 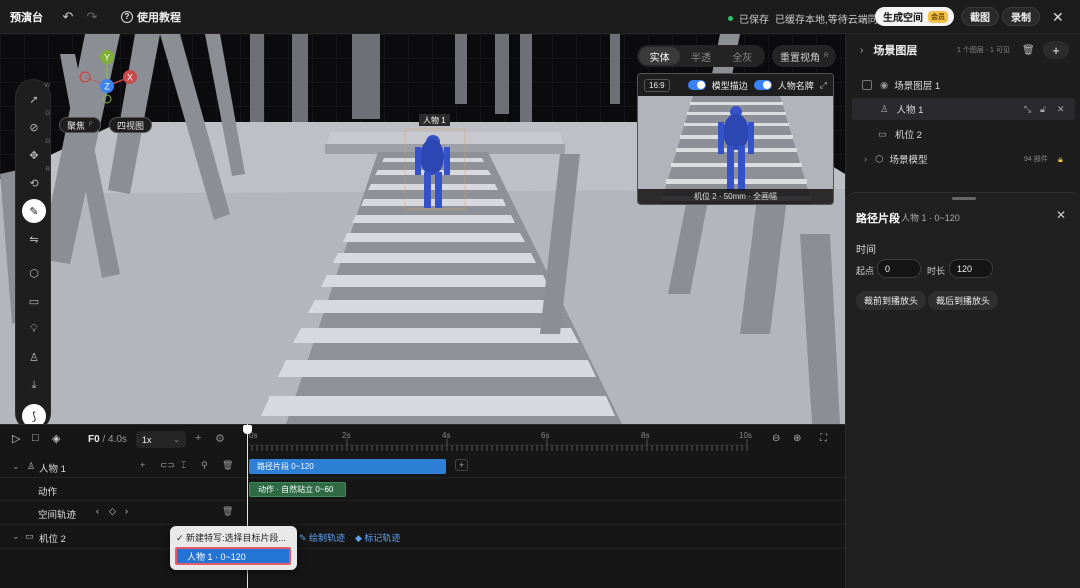 I want to click on frame-readout: F0 / 4.0s, so click(x=107, y=439).